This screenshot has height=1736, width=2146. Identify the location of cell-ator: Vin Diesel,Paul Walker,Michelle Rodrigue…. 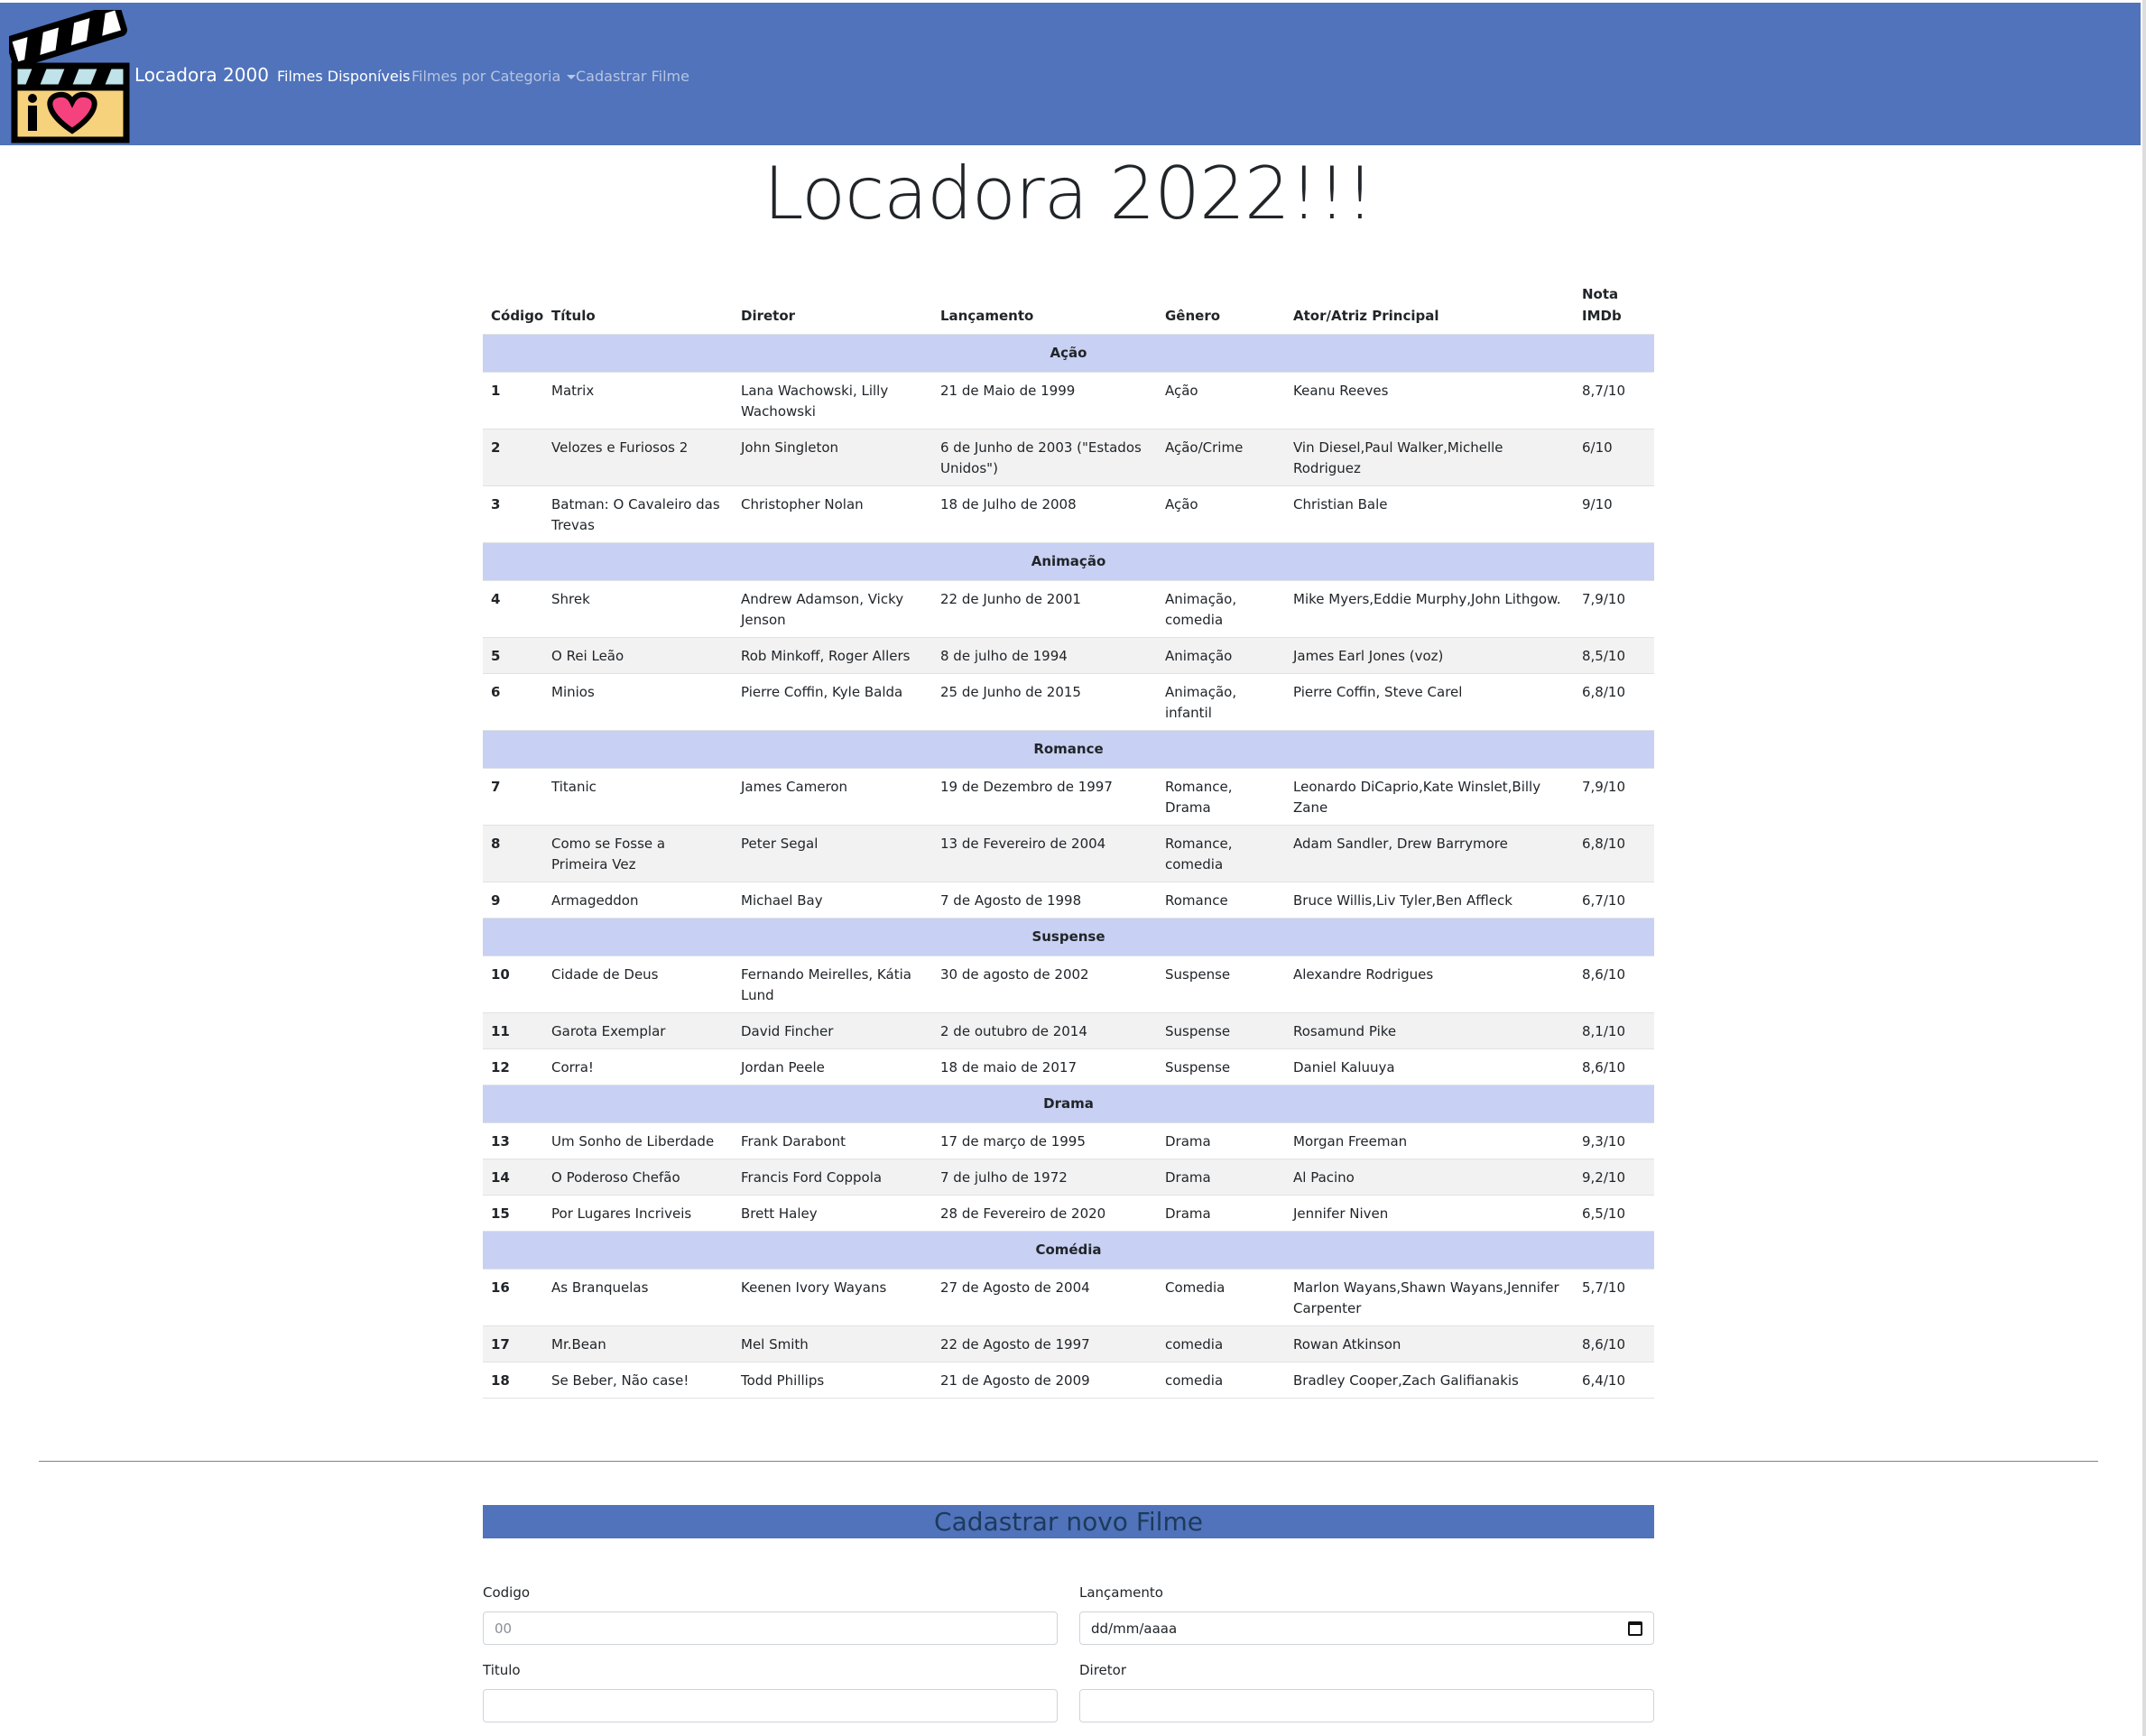
(1430, 457).